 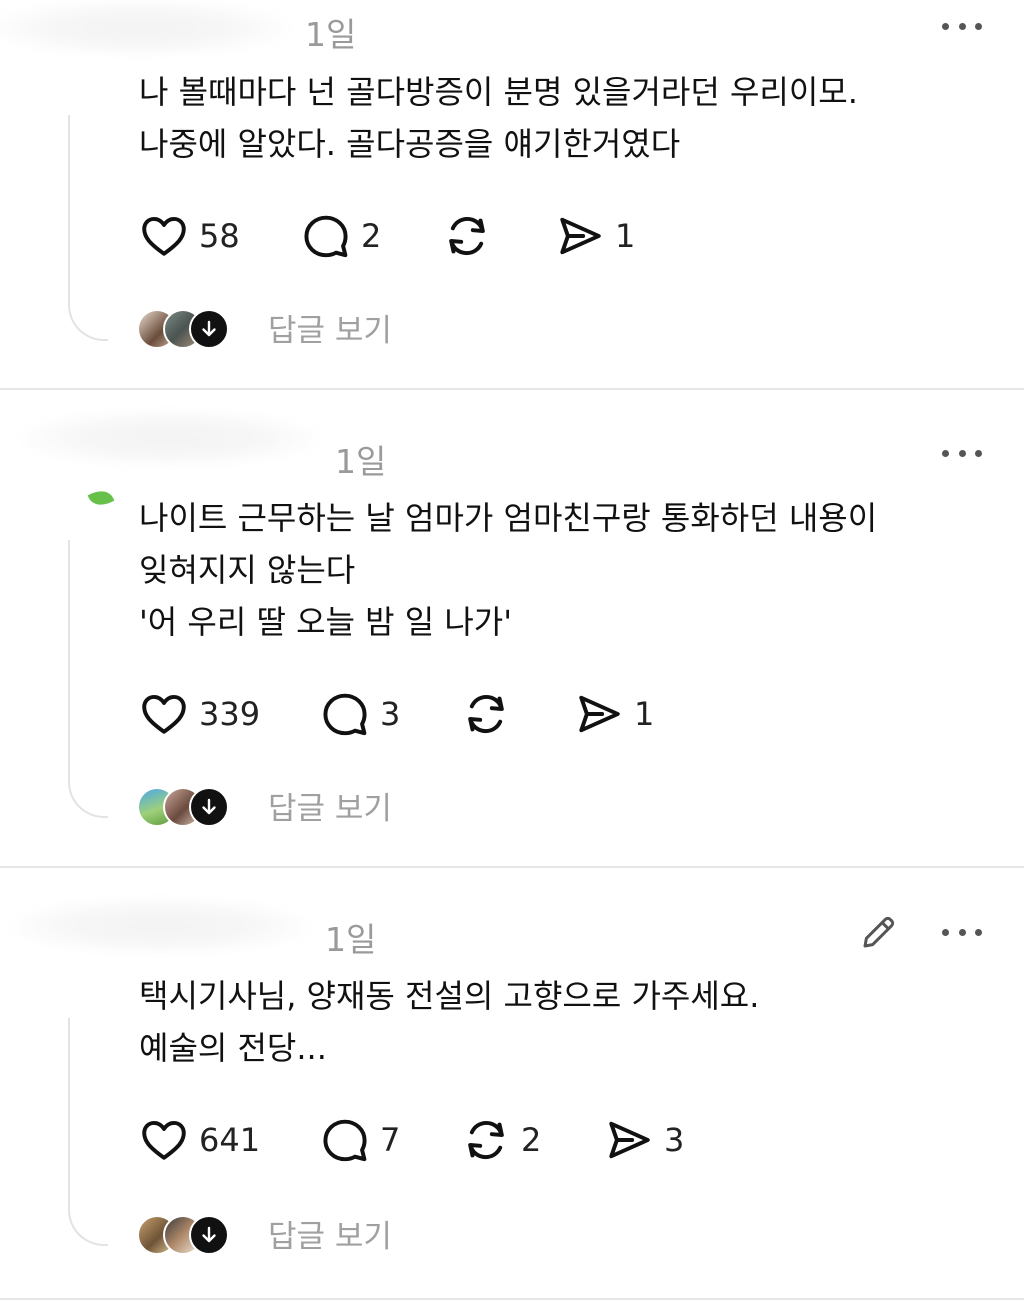 What do you see at coordinates (230, 714) in the screenshot?
I see `like-count: 339` at bounding box center [230, 714].